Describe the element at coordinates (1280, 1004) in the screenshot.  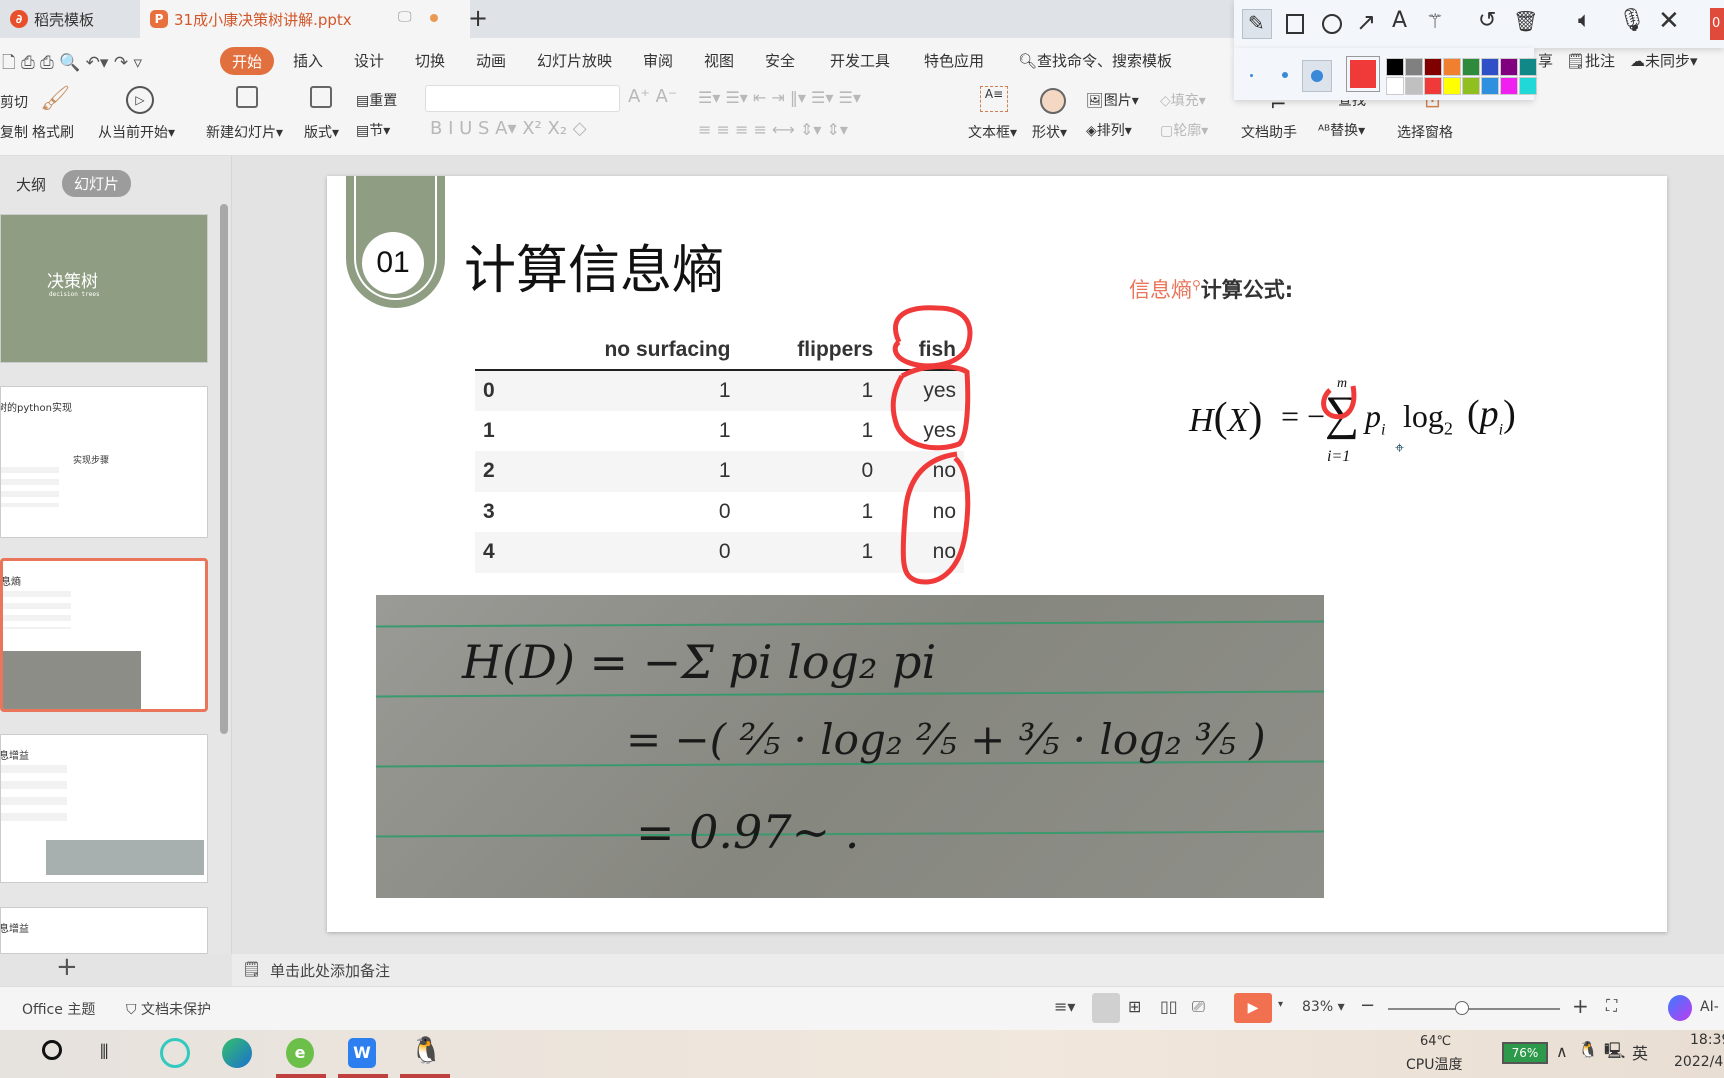
I see `play-dropdown-icon: ▾` at that location.